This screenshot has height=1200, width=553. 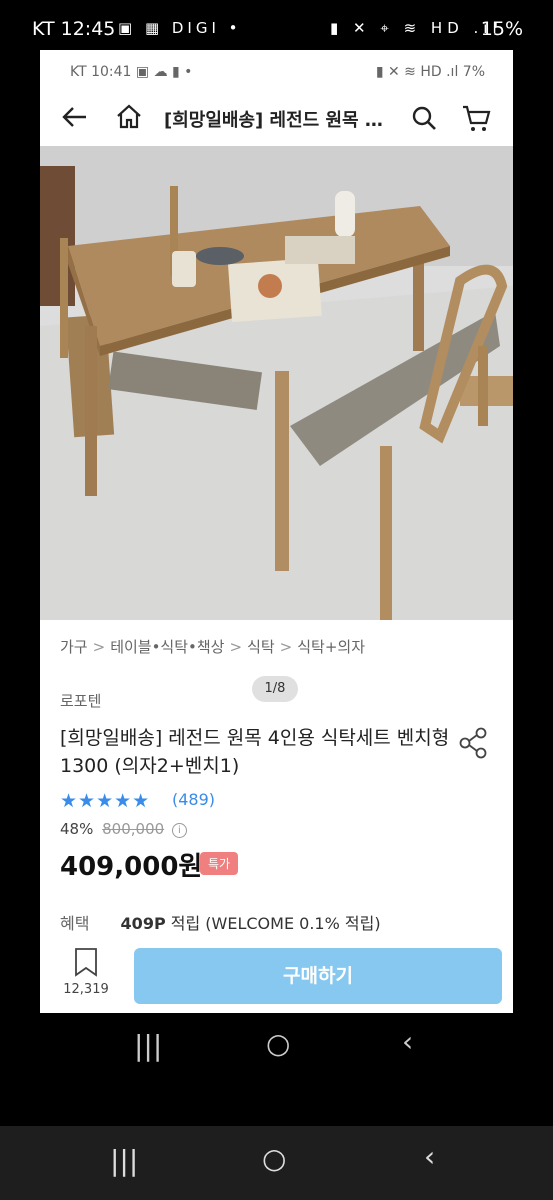 What do you see at coordinates (77, 829) in the screenshot?
I see `discount-rate: 48%` at bounding box center [77, 829].